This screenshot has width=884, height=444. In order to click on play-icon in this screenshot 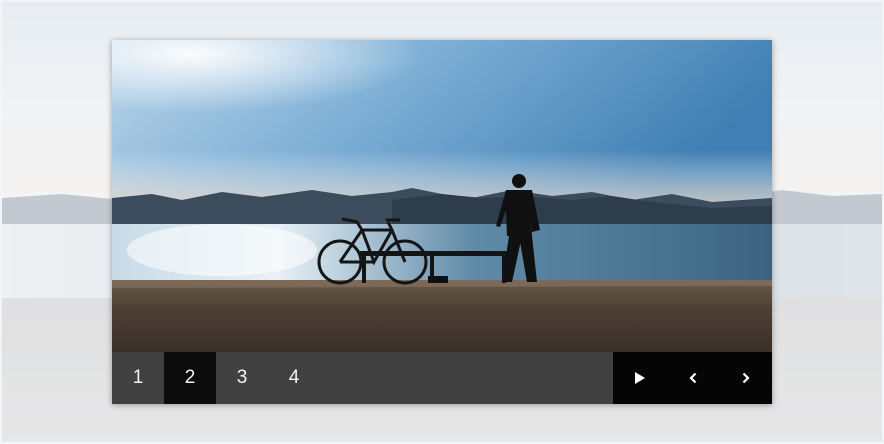, I will do `click(639, 378)`.